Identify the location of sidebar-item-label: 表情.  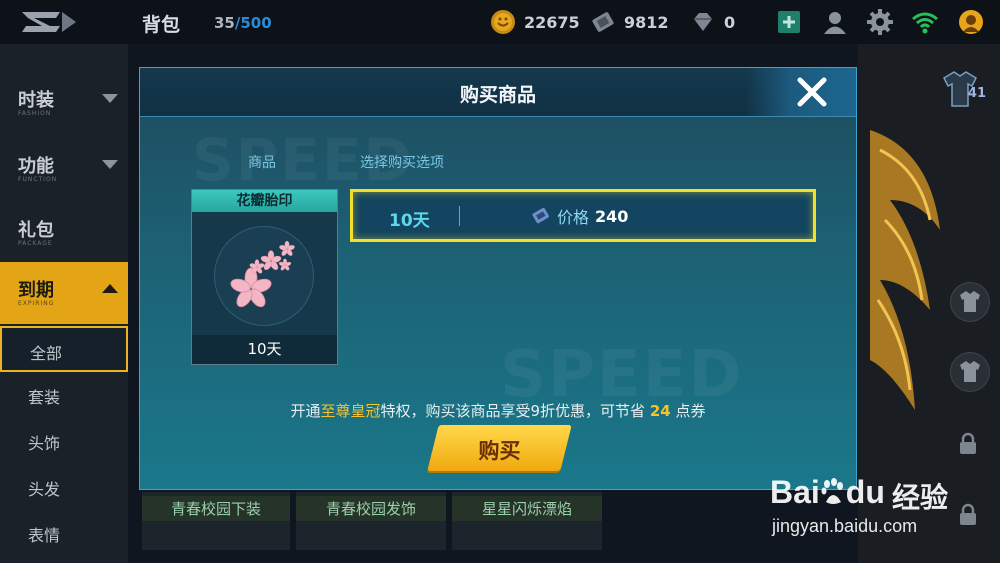
(44, 535).